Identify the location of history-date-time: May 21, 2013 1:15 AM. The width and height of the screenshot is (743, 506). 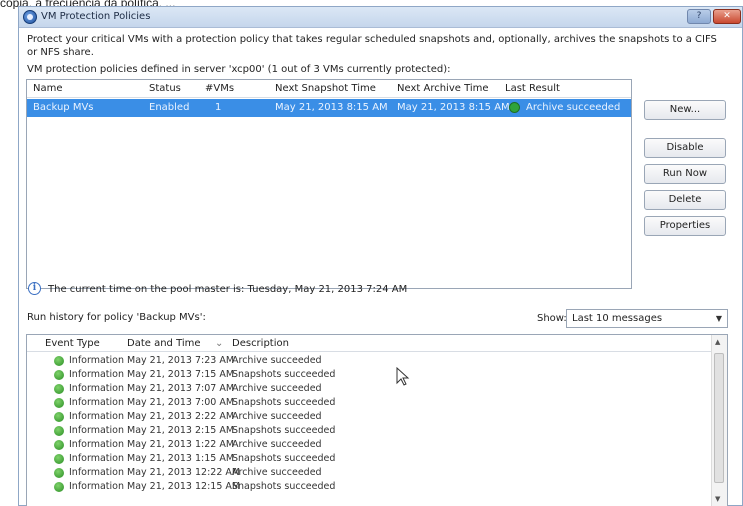
(181, 458).